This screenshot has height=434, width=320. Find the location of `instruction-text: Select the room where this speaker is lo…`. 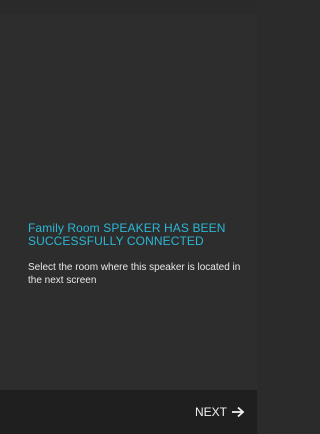

instruction-text: Select the room where this speaker is lo… is located at coordinates (134, 274).